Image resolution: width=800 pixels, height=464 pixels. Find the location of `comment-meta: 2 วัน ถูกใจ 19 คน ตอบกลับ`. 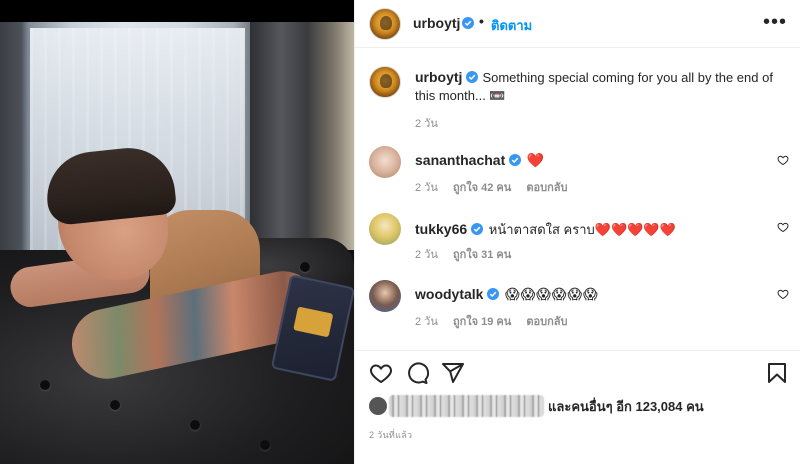

comment-meta: 2 วัน ถูกใจ 19 คน ตอบกลับ is located at coordinates (497, 321).